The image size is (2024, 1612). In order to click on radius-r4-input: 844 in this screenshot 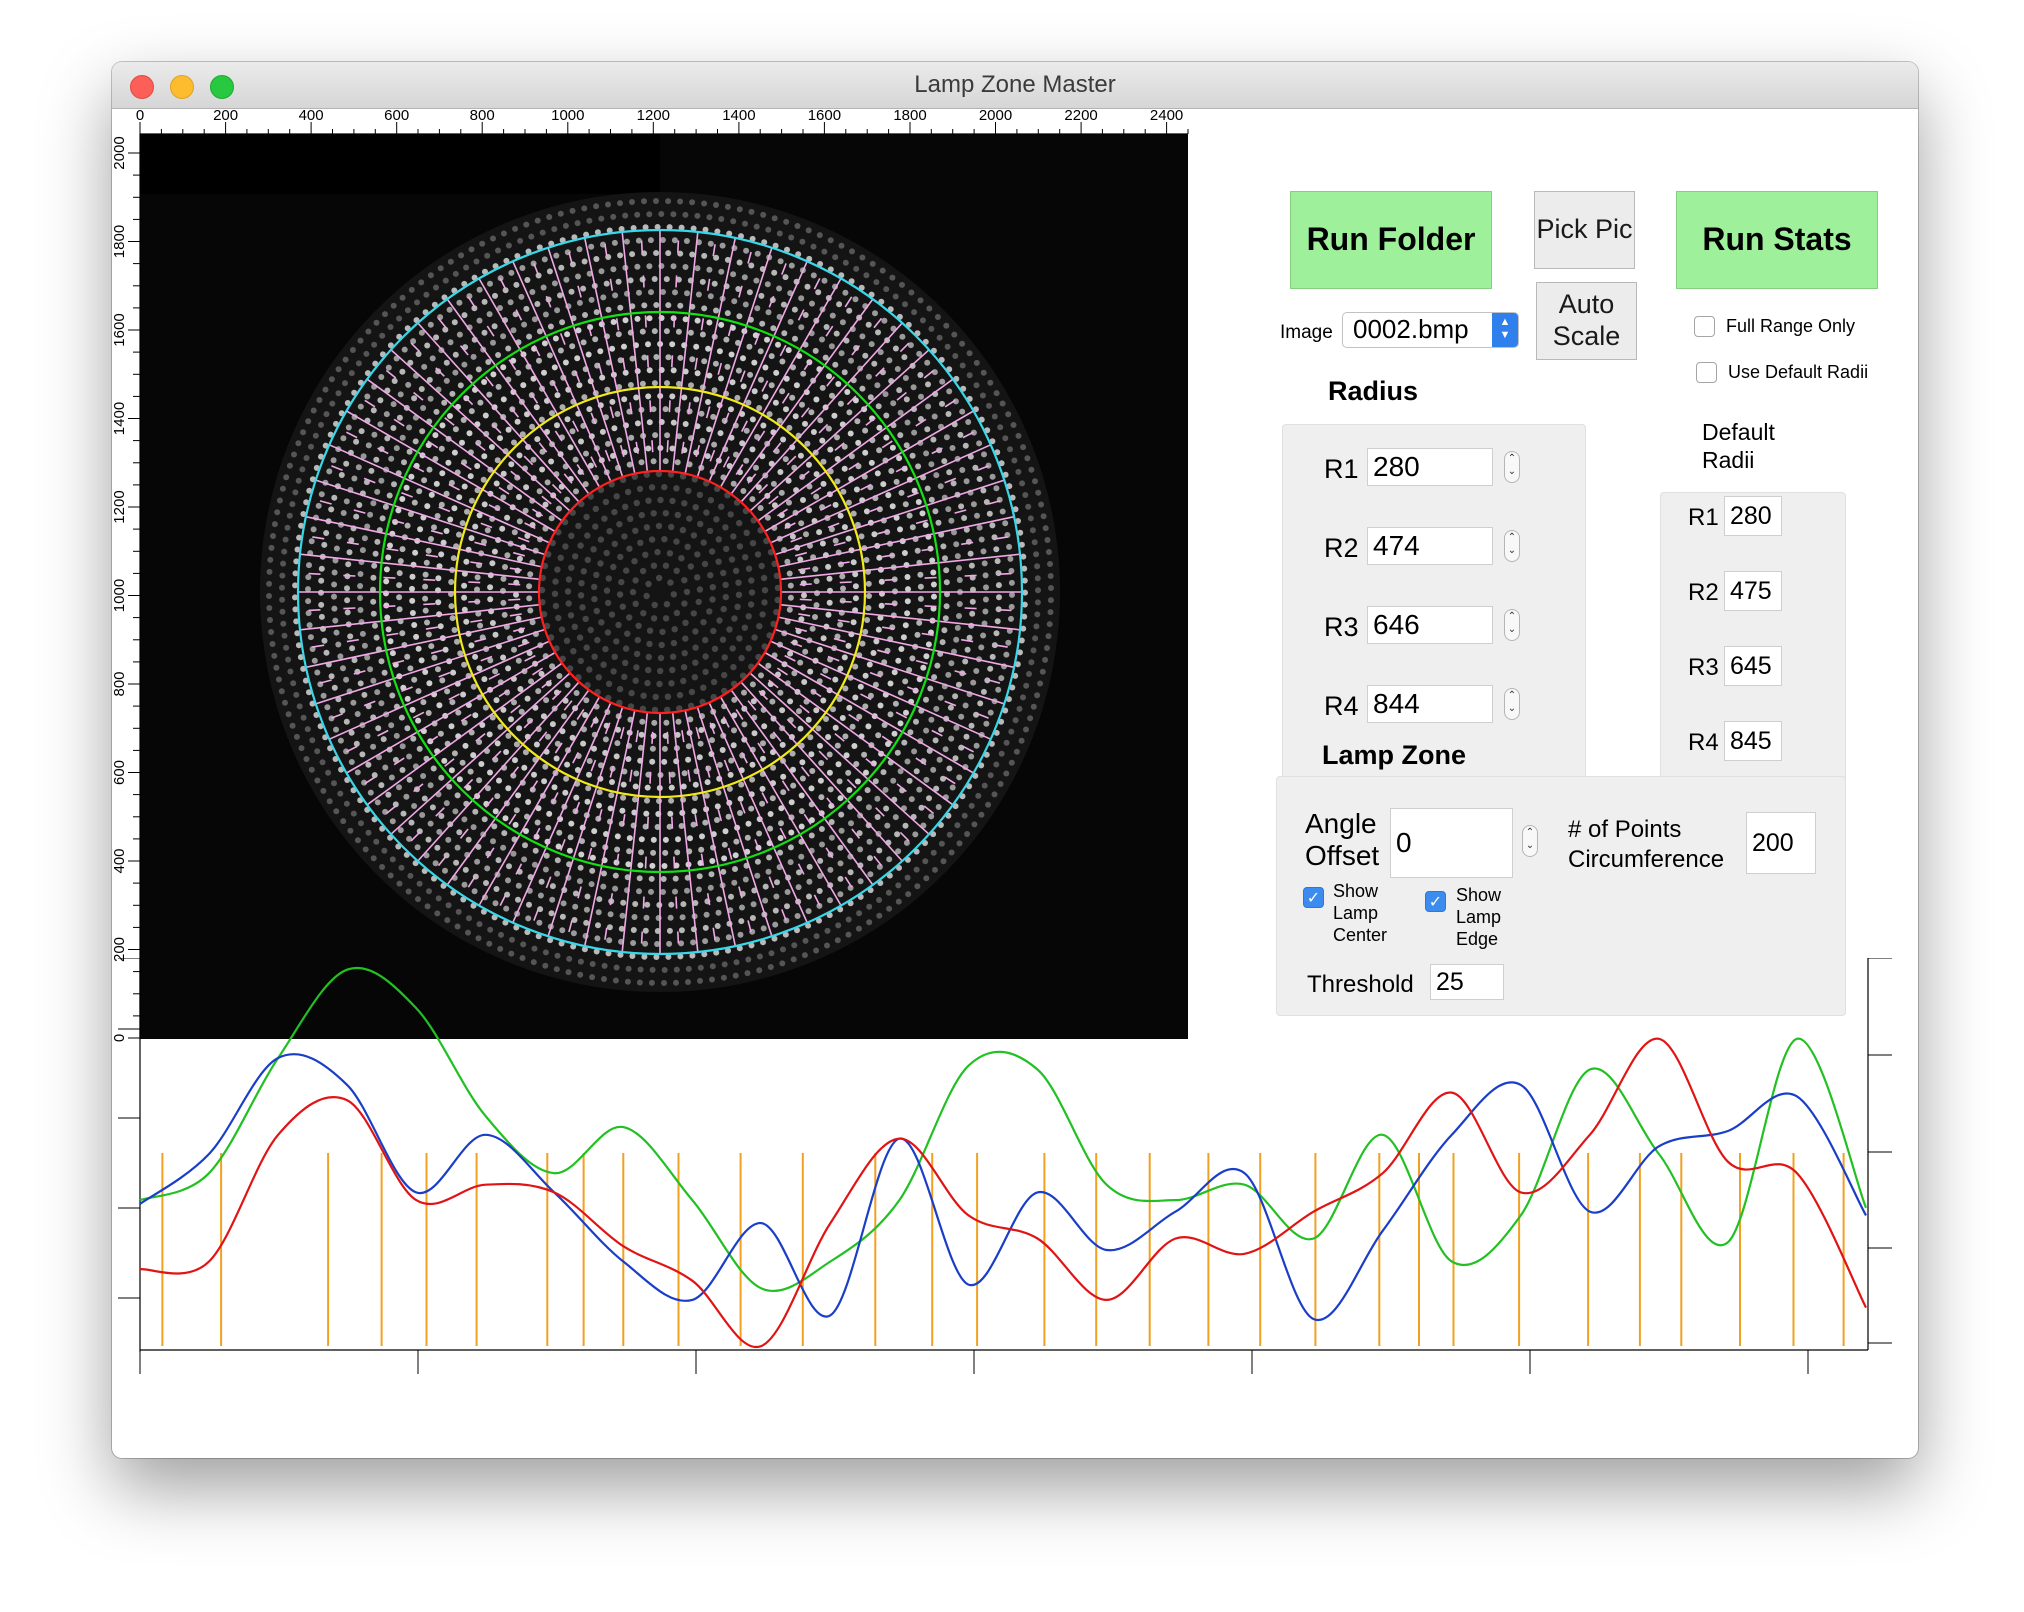, I will do `click(1430, 704)`.